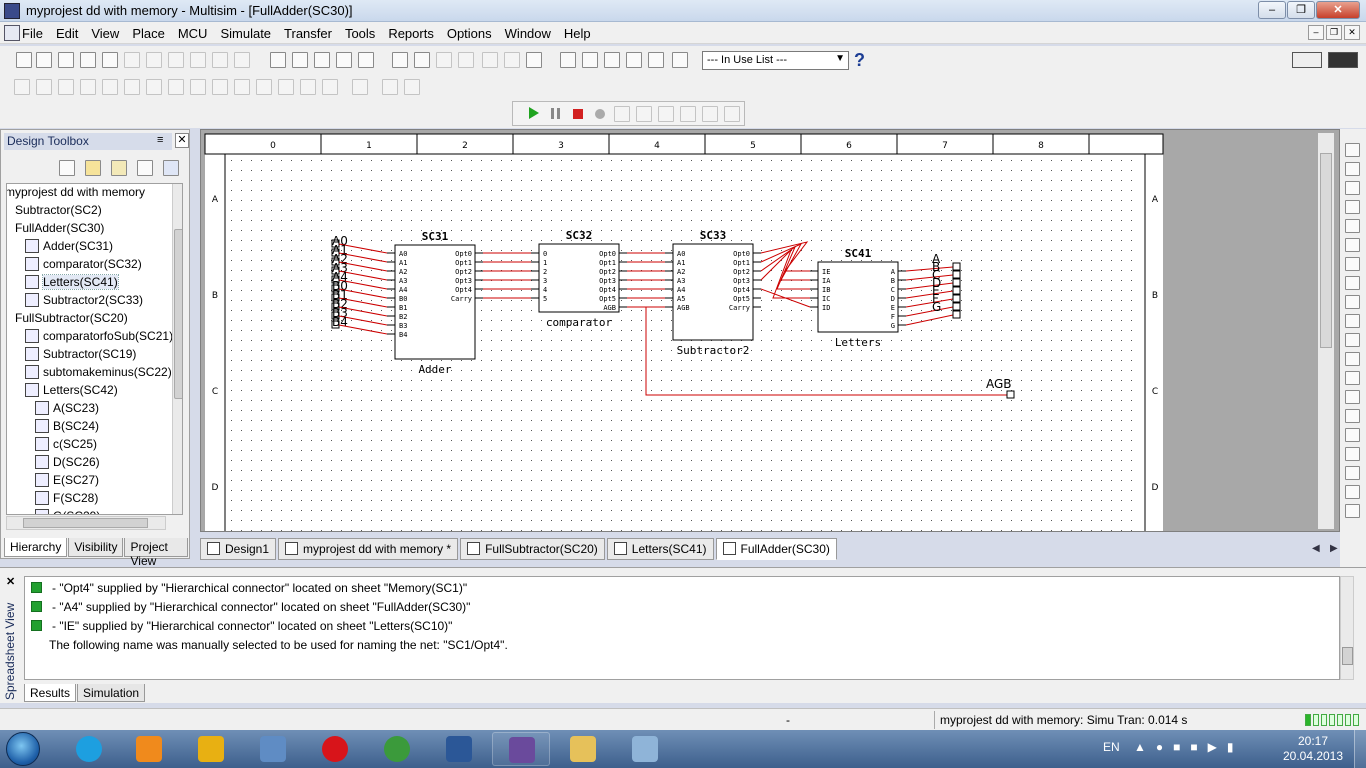 The height and width of the screenshot is (768, 1366). What do you see at coordinates (1352, 32) in the screenshot?
I see `mdi-close-button: ✕` at bounding box center [1352, 32].